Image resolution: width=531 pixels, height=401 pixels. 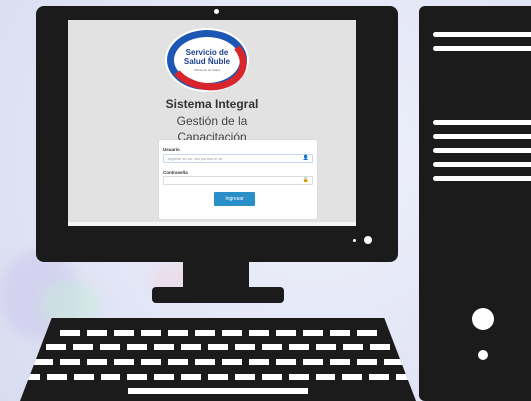 I want to click on monitor-power-button, so click(x=368, y=240).